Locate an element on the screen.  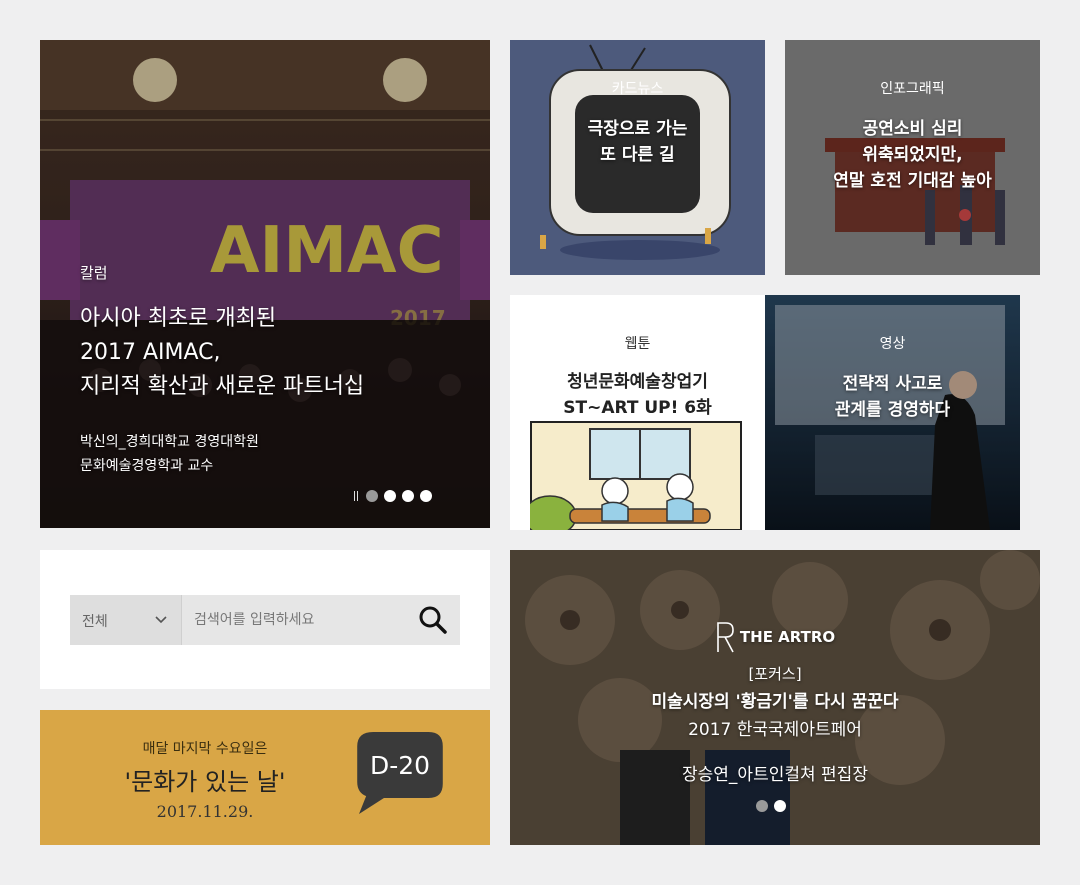
culture-day-banner: 매달 마지막 수요일은 '문화가 있는 날' 2017.11.29. D-20 is located at coordinates (265, 777).